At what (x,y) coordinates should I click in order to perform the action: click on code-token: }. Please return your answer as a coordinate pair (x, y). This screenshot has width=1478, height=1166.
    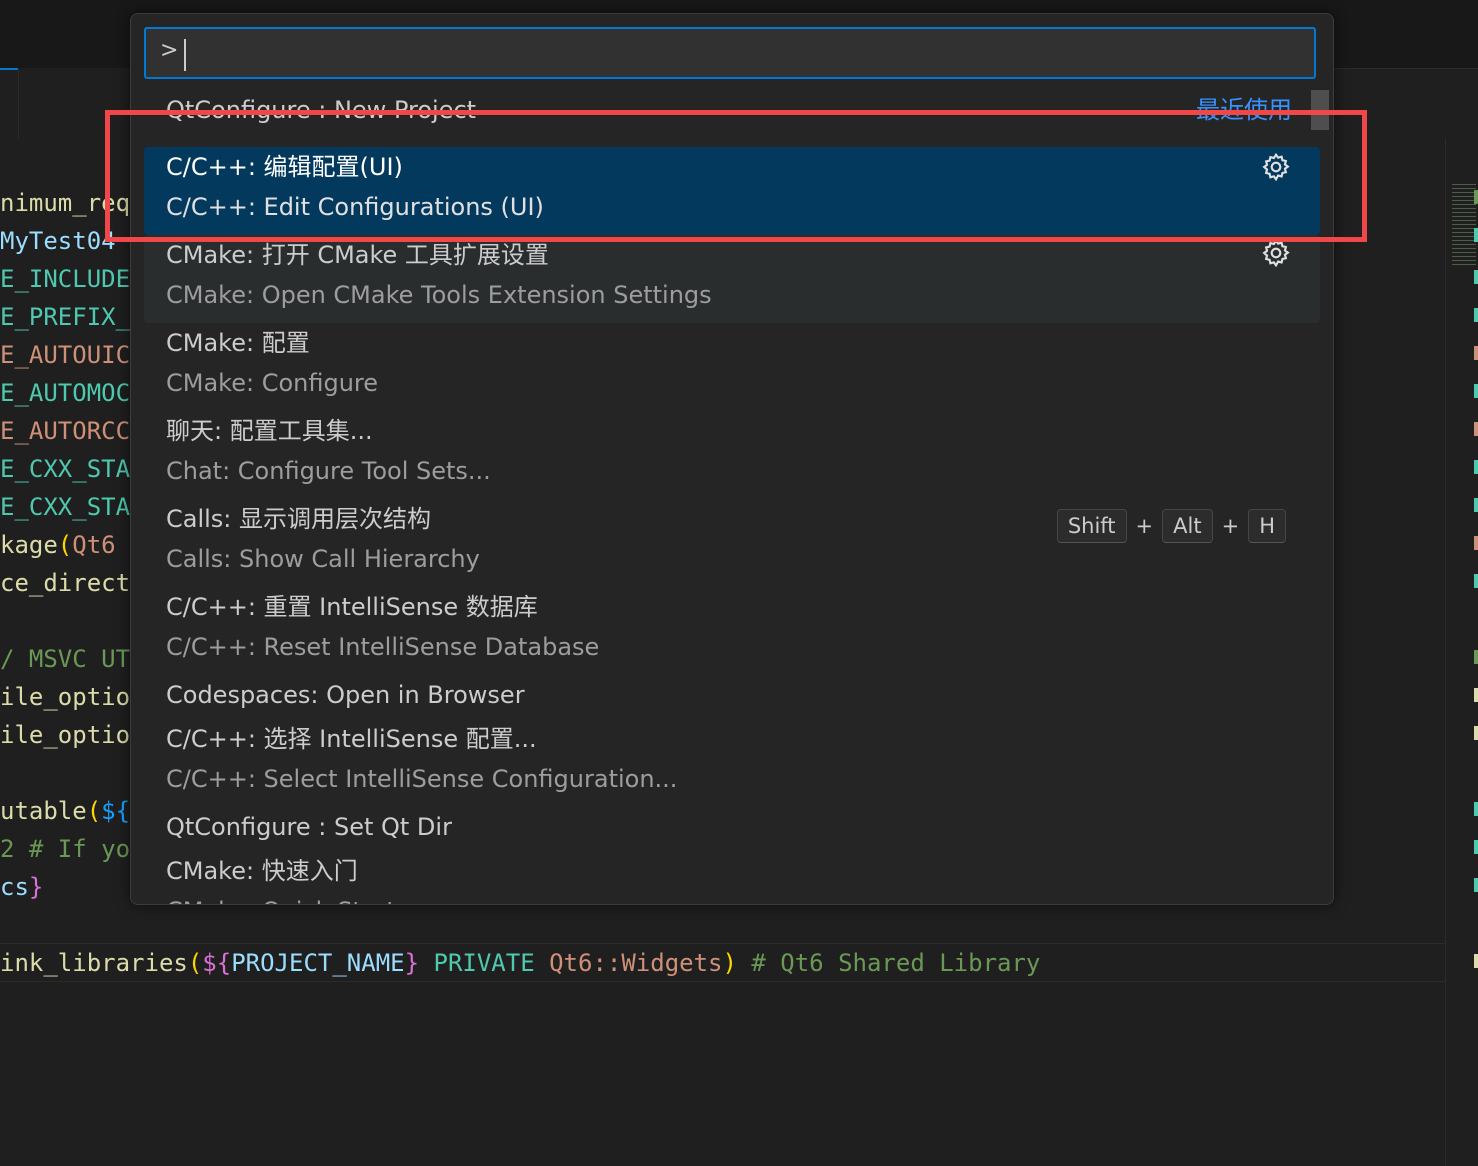
    Looking at the image, I should click on (412, 963).